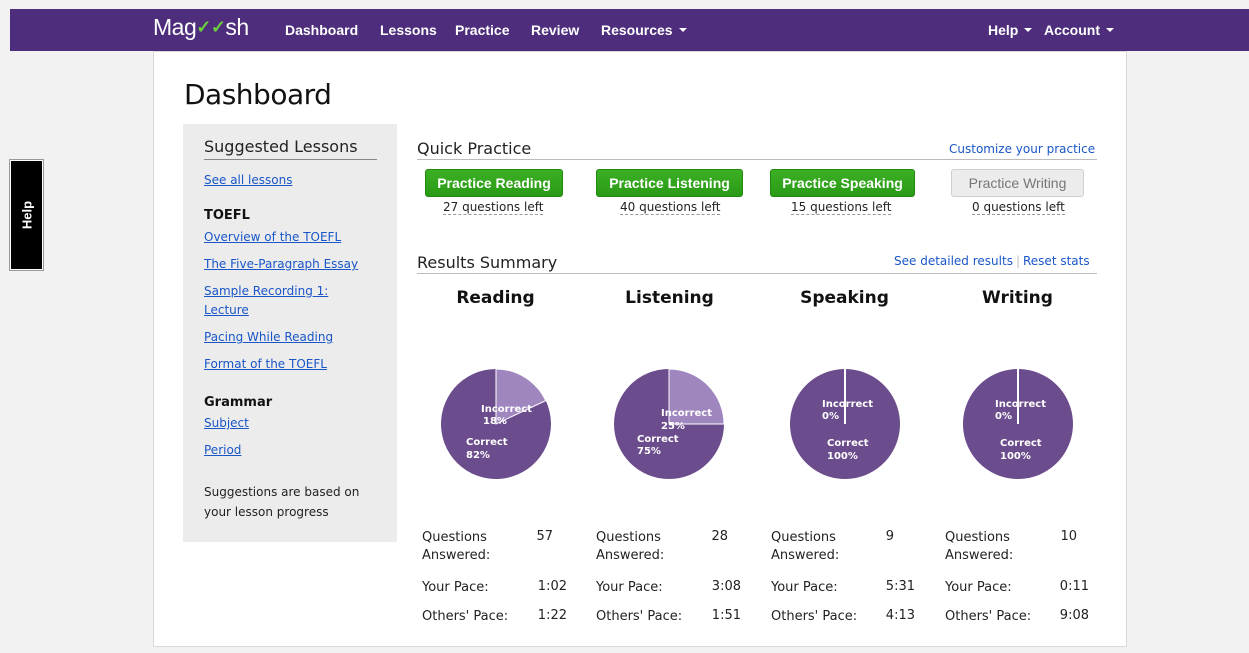 Image resolution: width=1249 pixels, height=653 pixels. I want to click on help-side-tab: Help, so click(26, 215).